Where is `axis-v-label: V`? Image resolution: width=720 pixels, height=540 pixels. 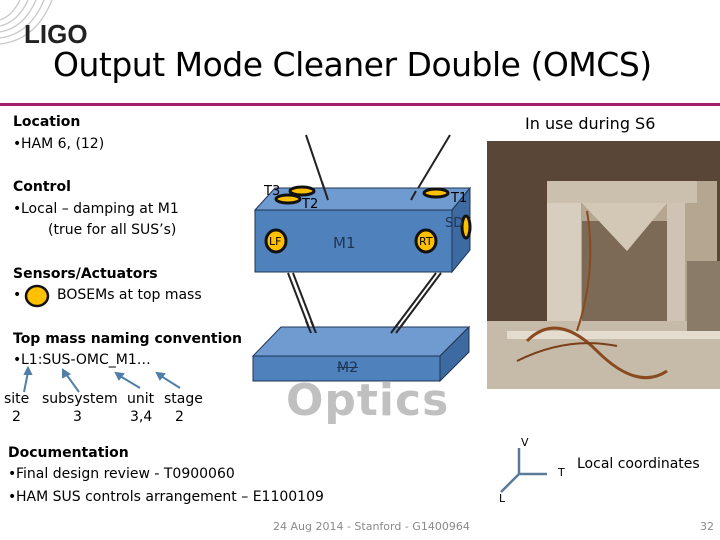 axis-v-label: V is located at coordinates (525, 442).